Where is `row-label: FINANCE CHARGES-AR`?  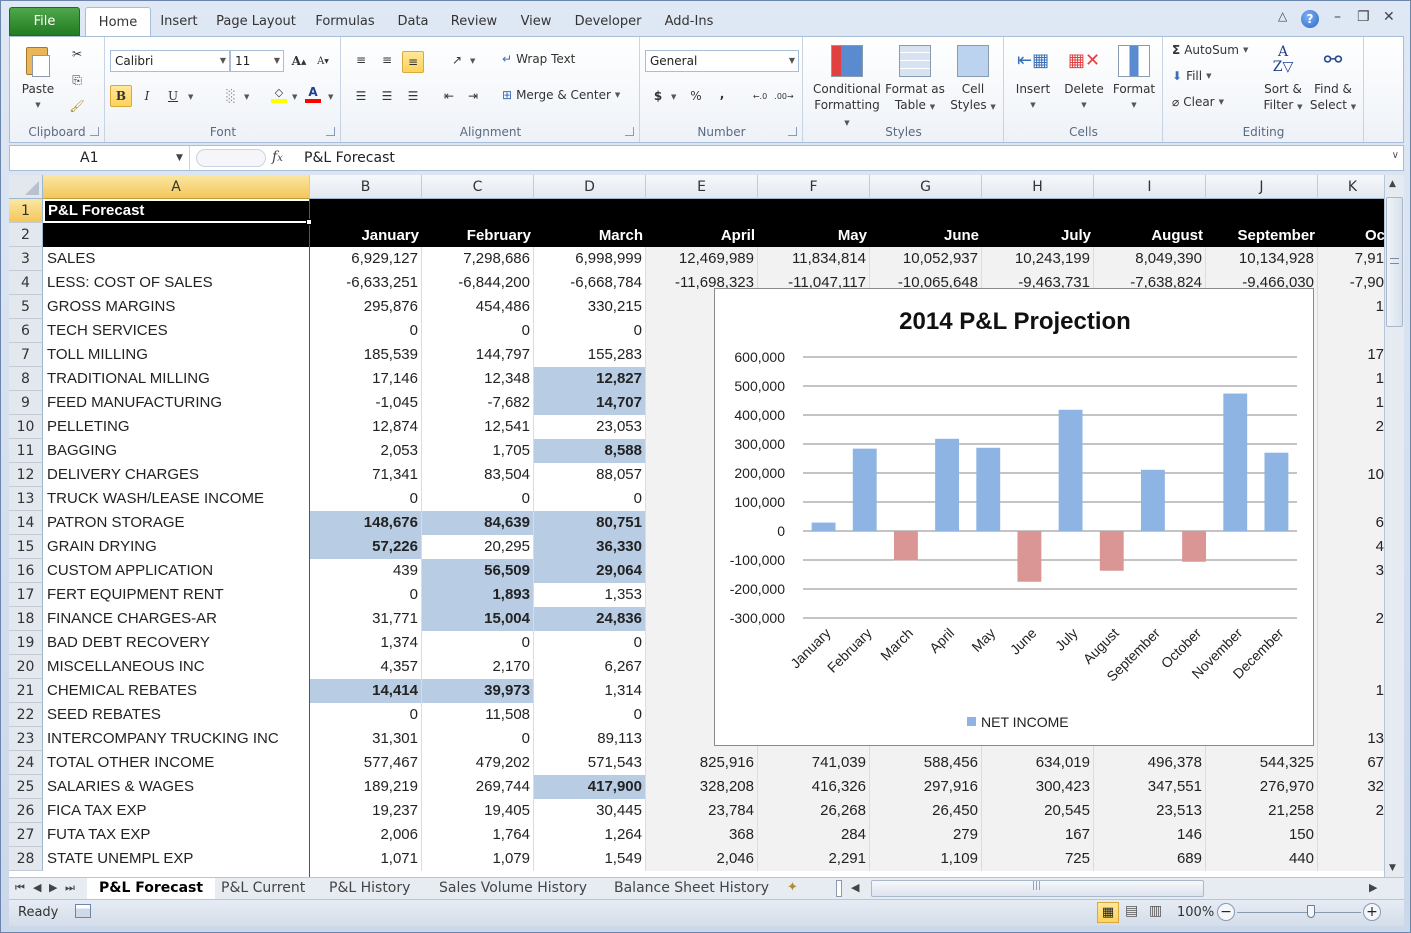 row-label: FINANCE CHARGES-AR is located at coordinates (176, 619).